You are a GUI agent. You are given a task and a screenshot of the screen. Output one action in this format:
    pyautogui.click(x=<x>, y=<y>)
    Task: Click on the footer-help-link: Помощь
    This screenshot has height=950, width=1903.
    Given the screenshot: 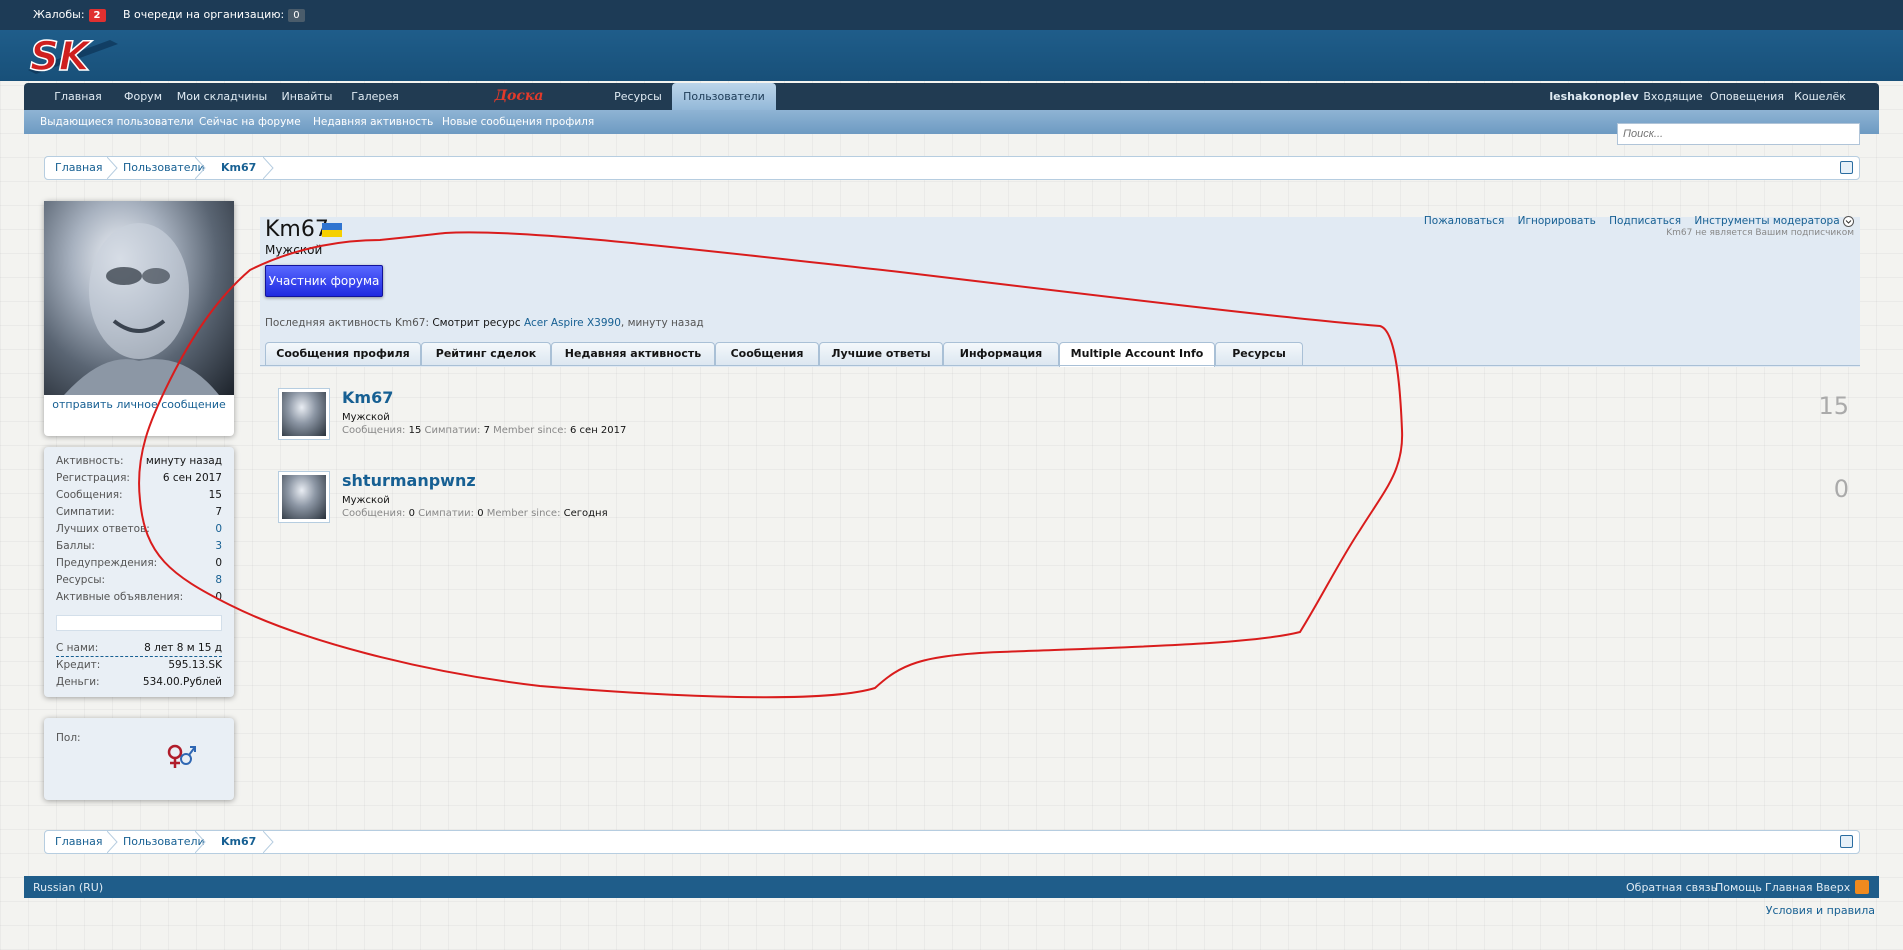 What is the action you would take?
    pyautogui.click(x=1738, y=887)
    